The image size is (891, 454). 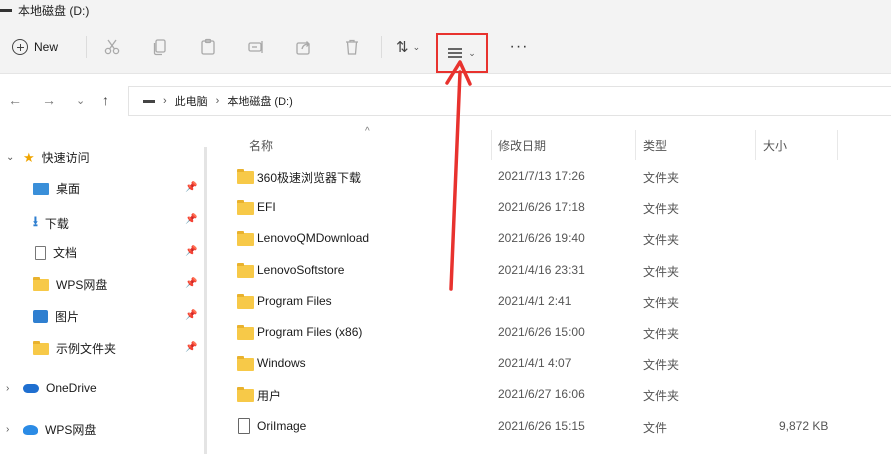 What do you see at coordinates (30, 429) in the screenshot?
I see `wps-cloud-icon` at bounding box center [30, 429].